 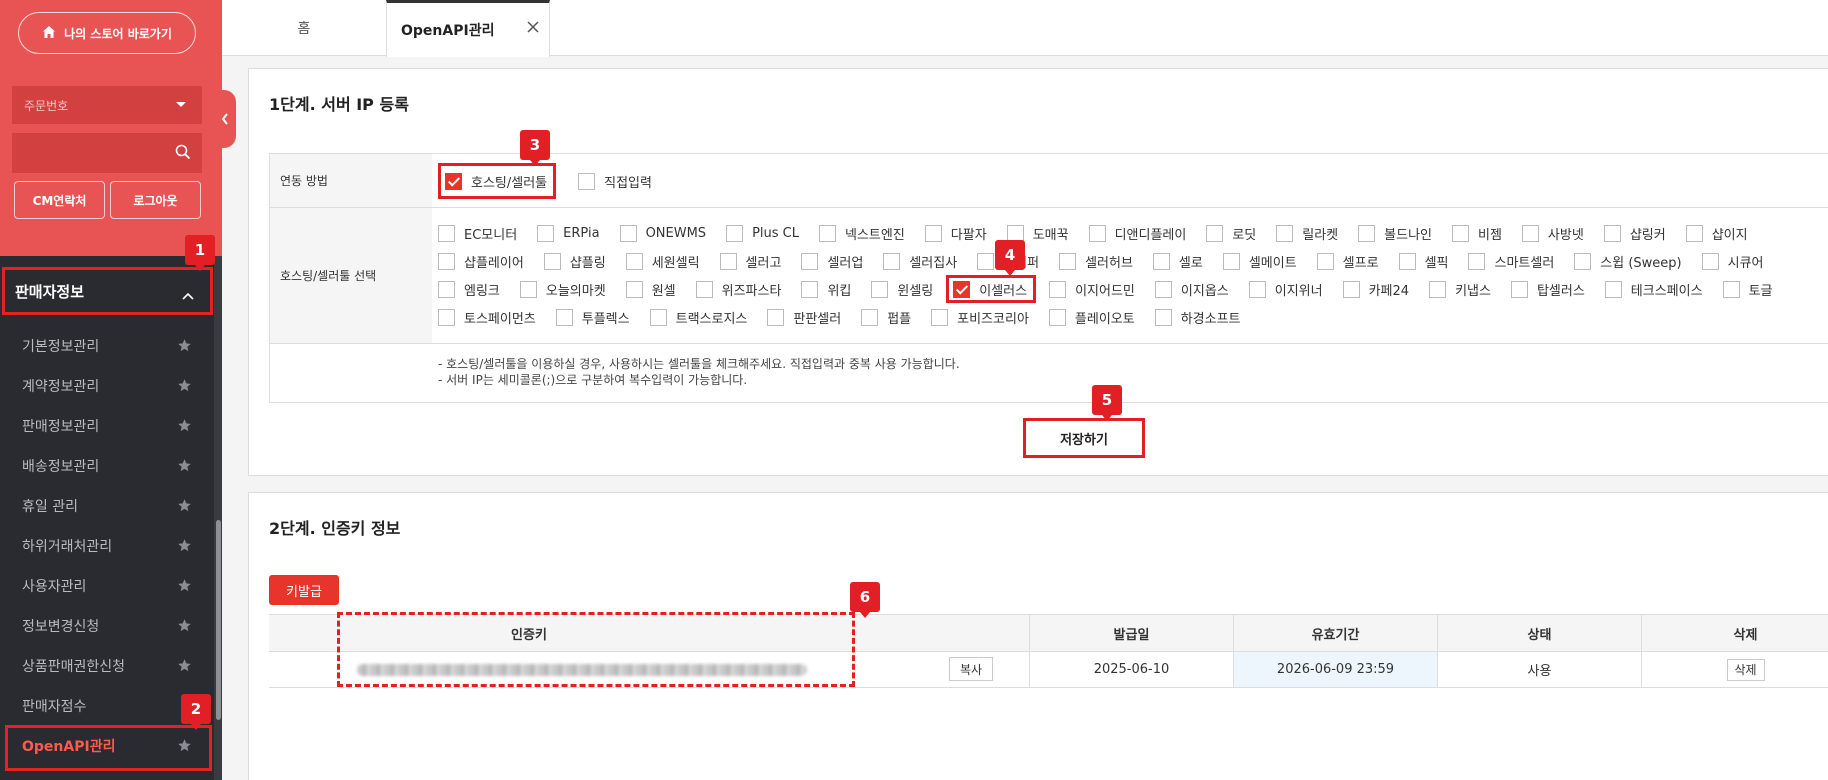 I want to click on tool-checkbox: 이지어드민, so click(x=1092, y=289).